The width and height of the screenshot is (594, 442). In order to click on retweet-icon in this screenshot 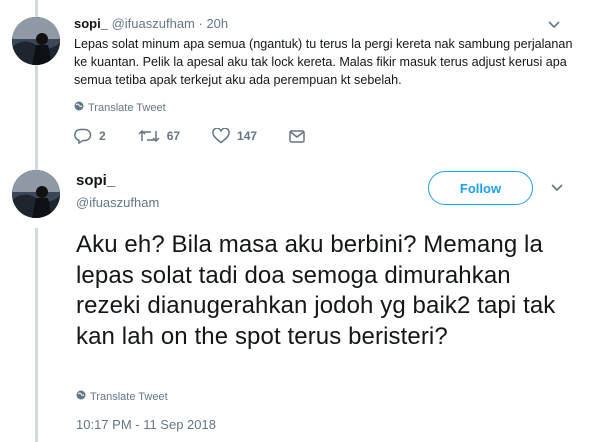, I will do `click(149, 136)`.